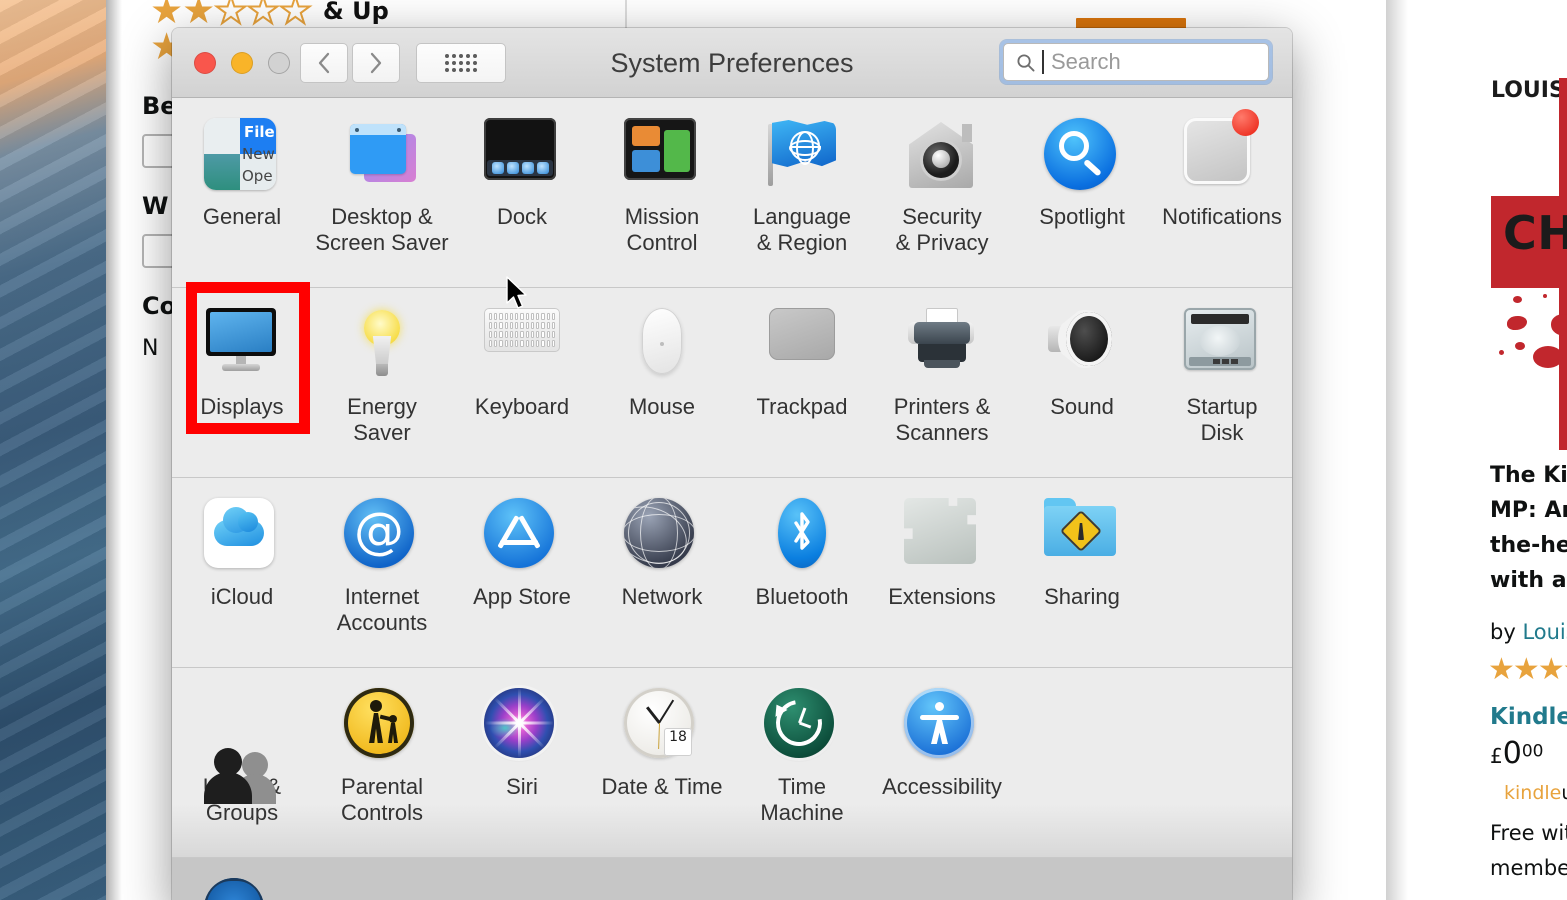 The image size is (1567, 900). I want to click on byline-prefix: by, so click(1506, 632).